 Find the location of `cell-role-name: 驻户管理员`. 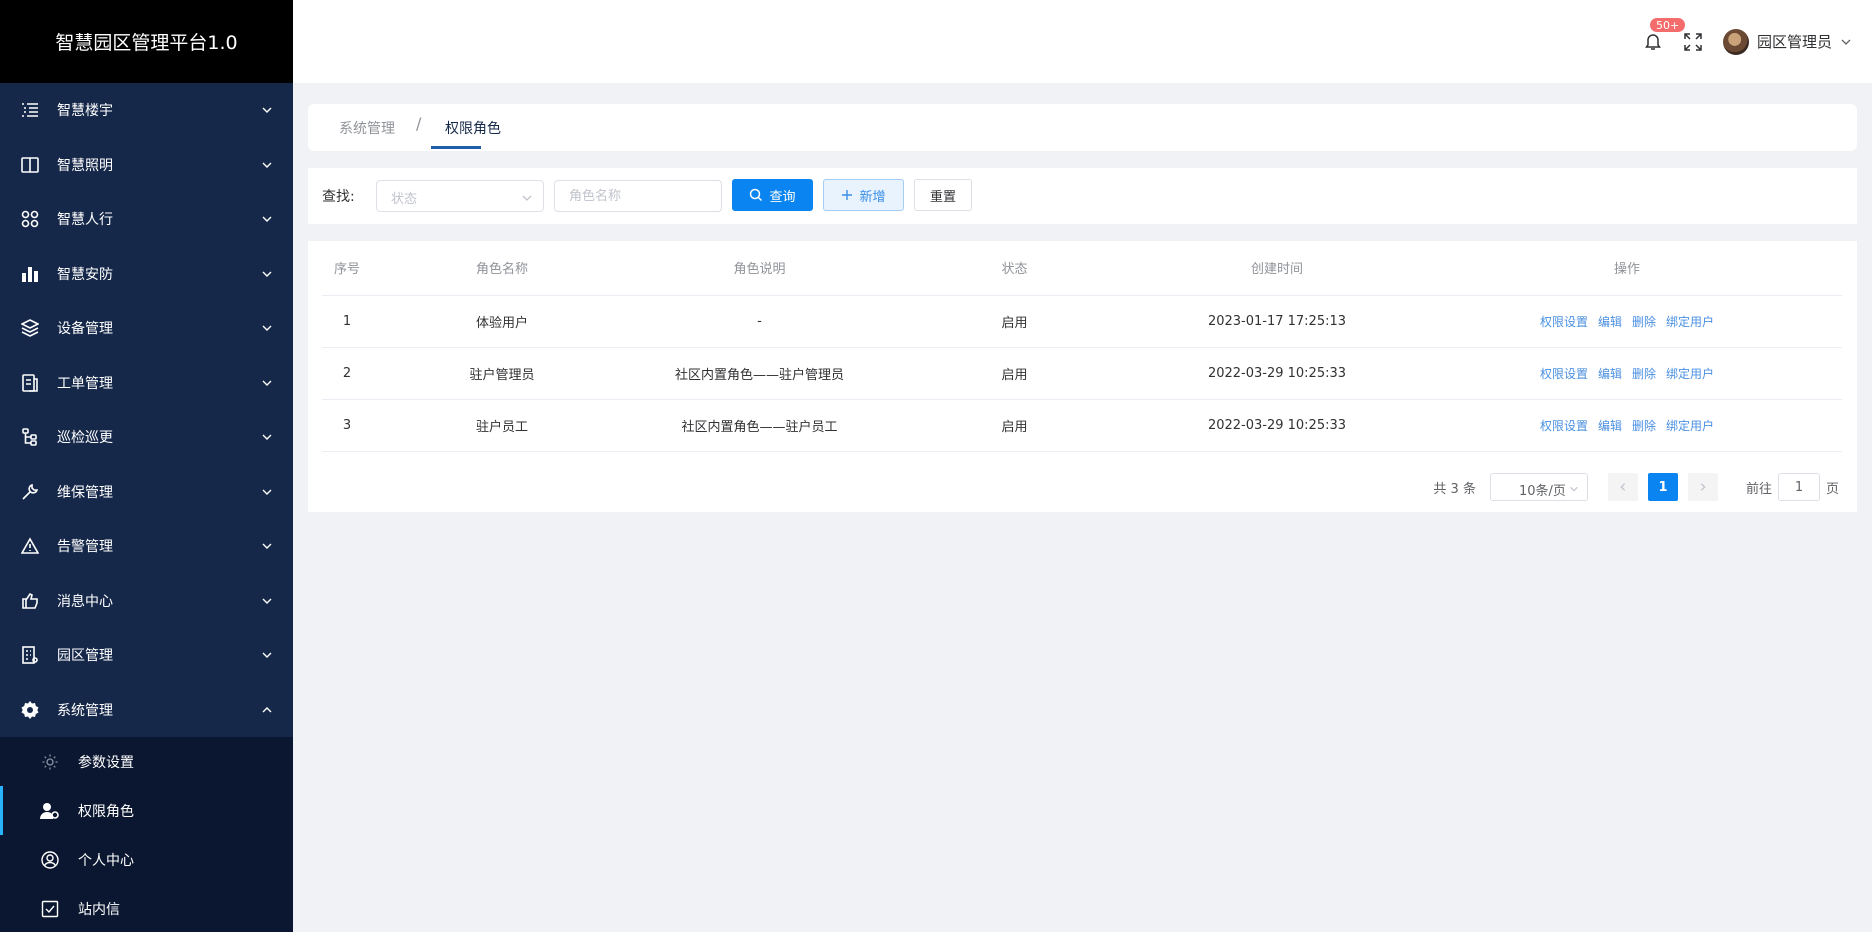

cell-role-name: 驻户管理员 is located at coordinates (502, 373).